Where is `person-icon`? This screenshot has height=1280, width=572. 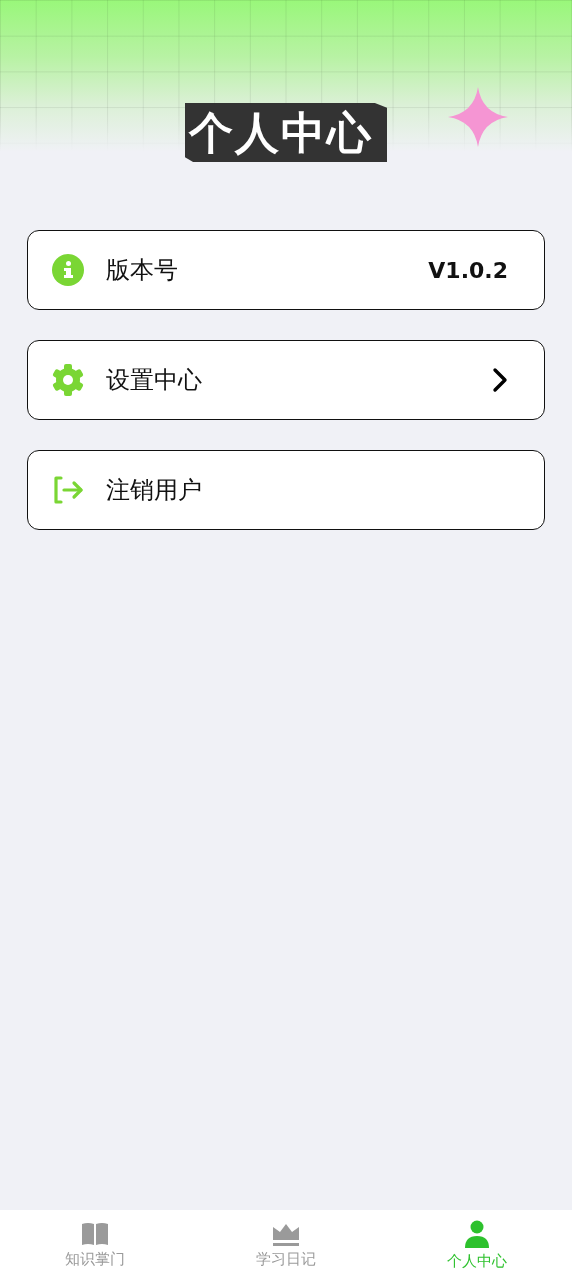 person-icon is located at coordinates (476, 1233).